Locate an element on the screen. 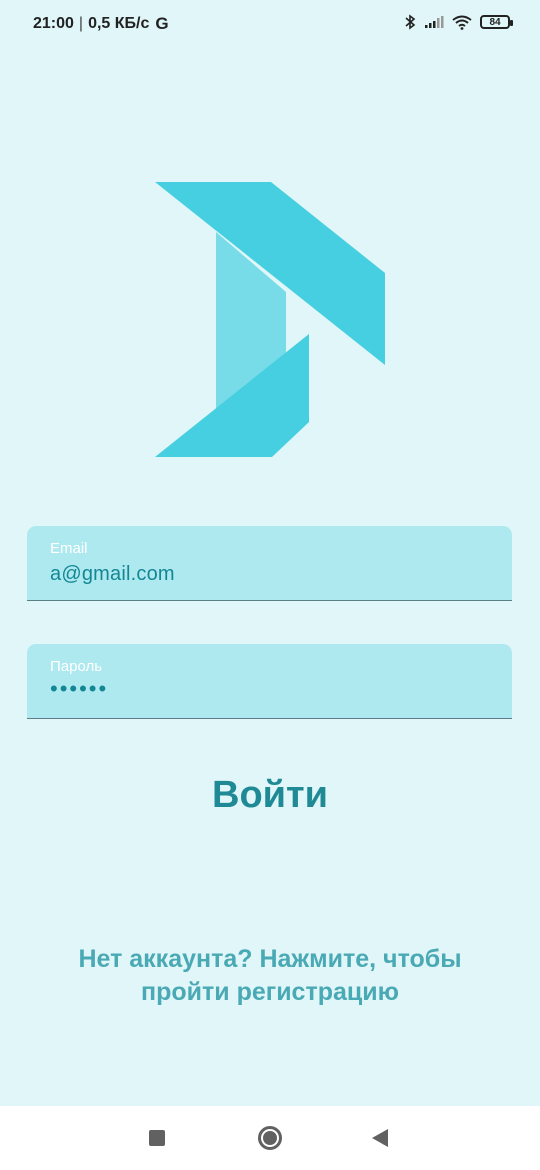 Image resolution: width=540 pixels, height=1170 pixels. network-speed: 0,5 КБ/с is located at coordinates (119, 23).